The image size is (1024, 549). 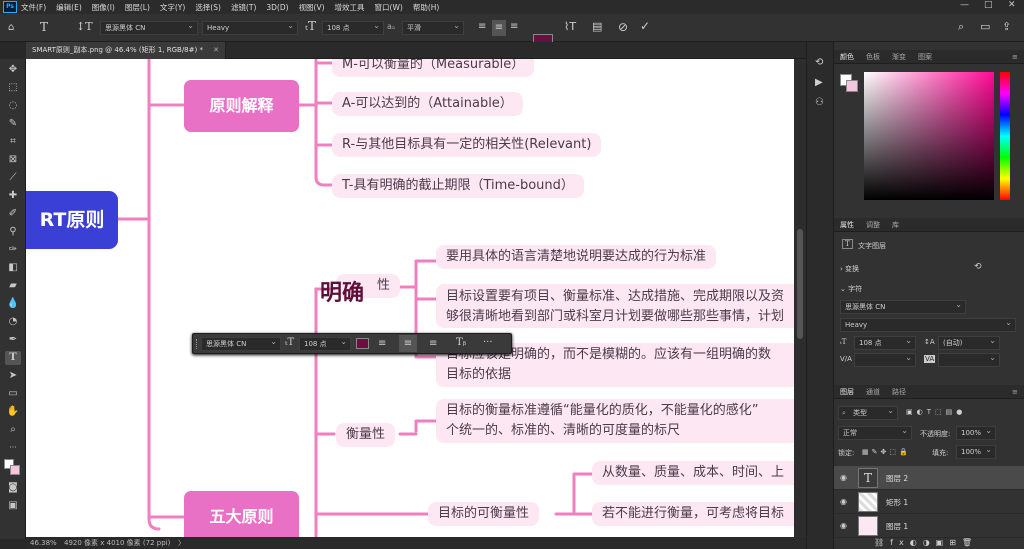 What do you see at coordinates (84, 26) in the screenshot?
I see `toggle-orientation-icon: ↕T` at bounding box center [84, 26].